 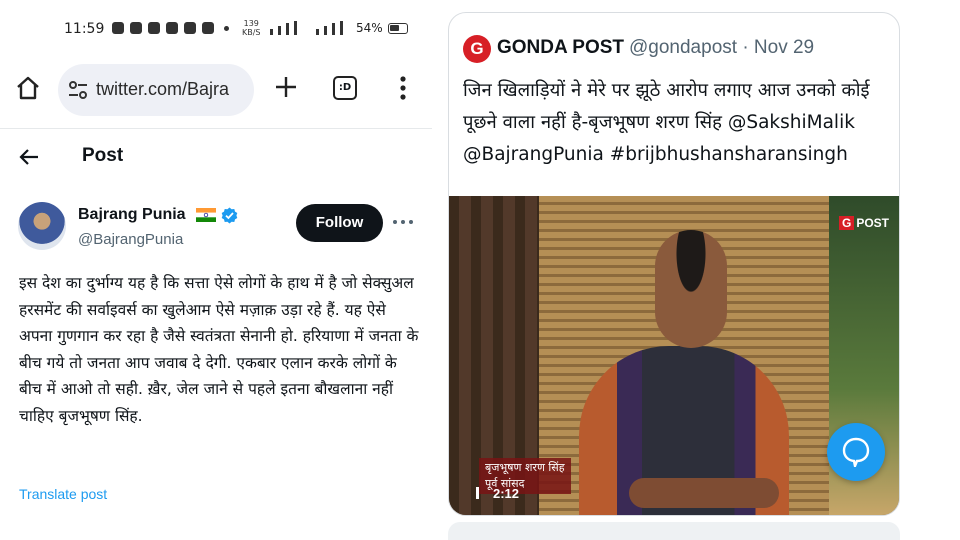 I want to click on url-text: twitter.com/Bajra, so click(x=163, y=89).